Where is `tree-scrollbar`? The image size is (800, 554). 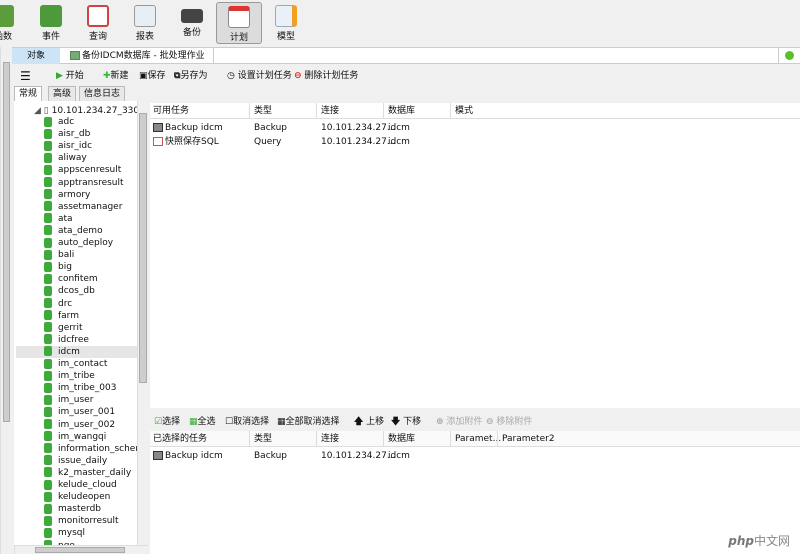 tree-scrollbar is located at coordinates (142, 323).